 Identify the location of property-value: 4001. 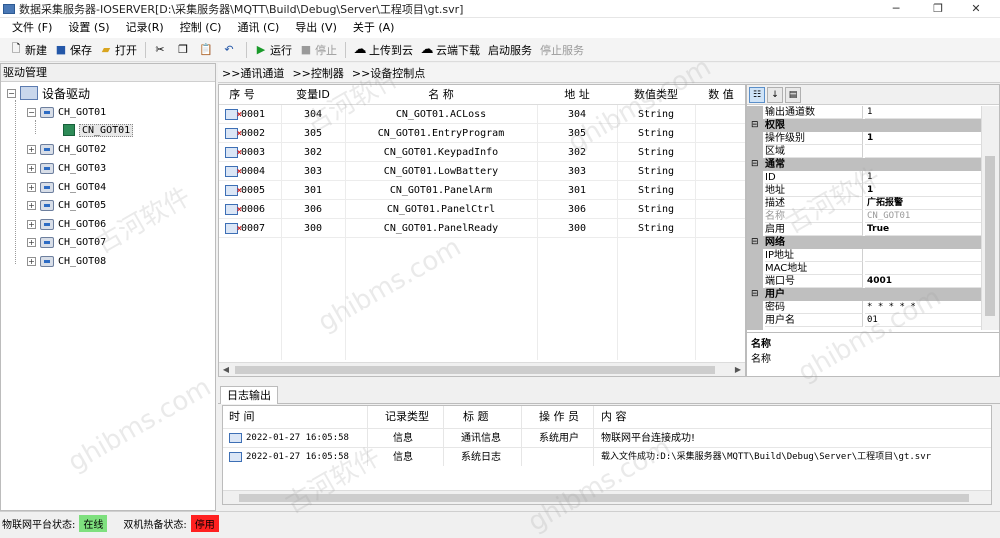
(923, 281).